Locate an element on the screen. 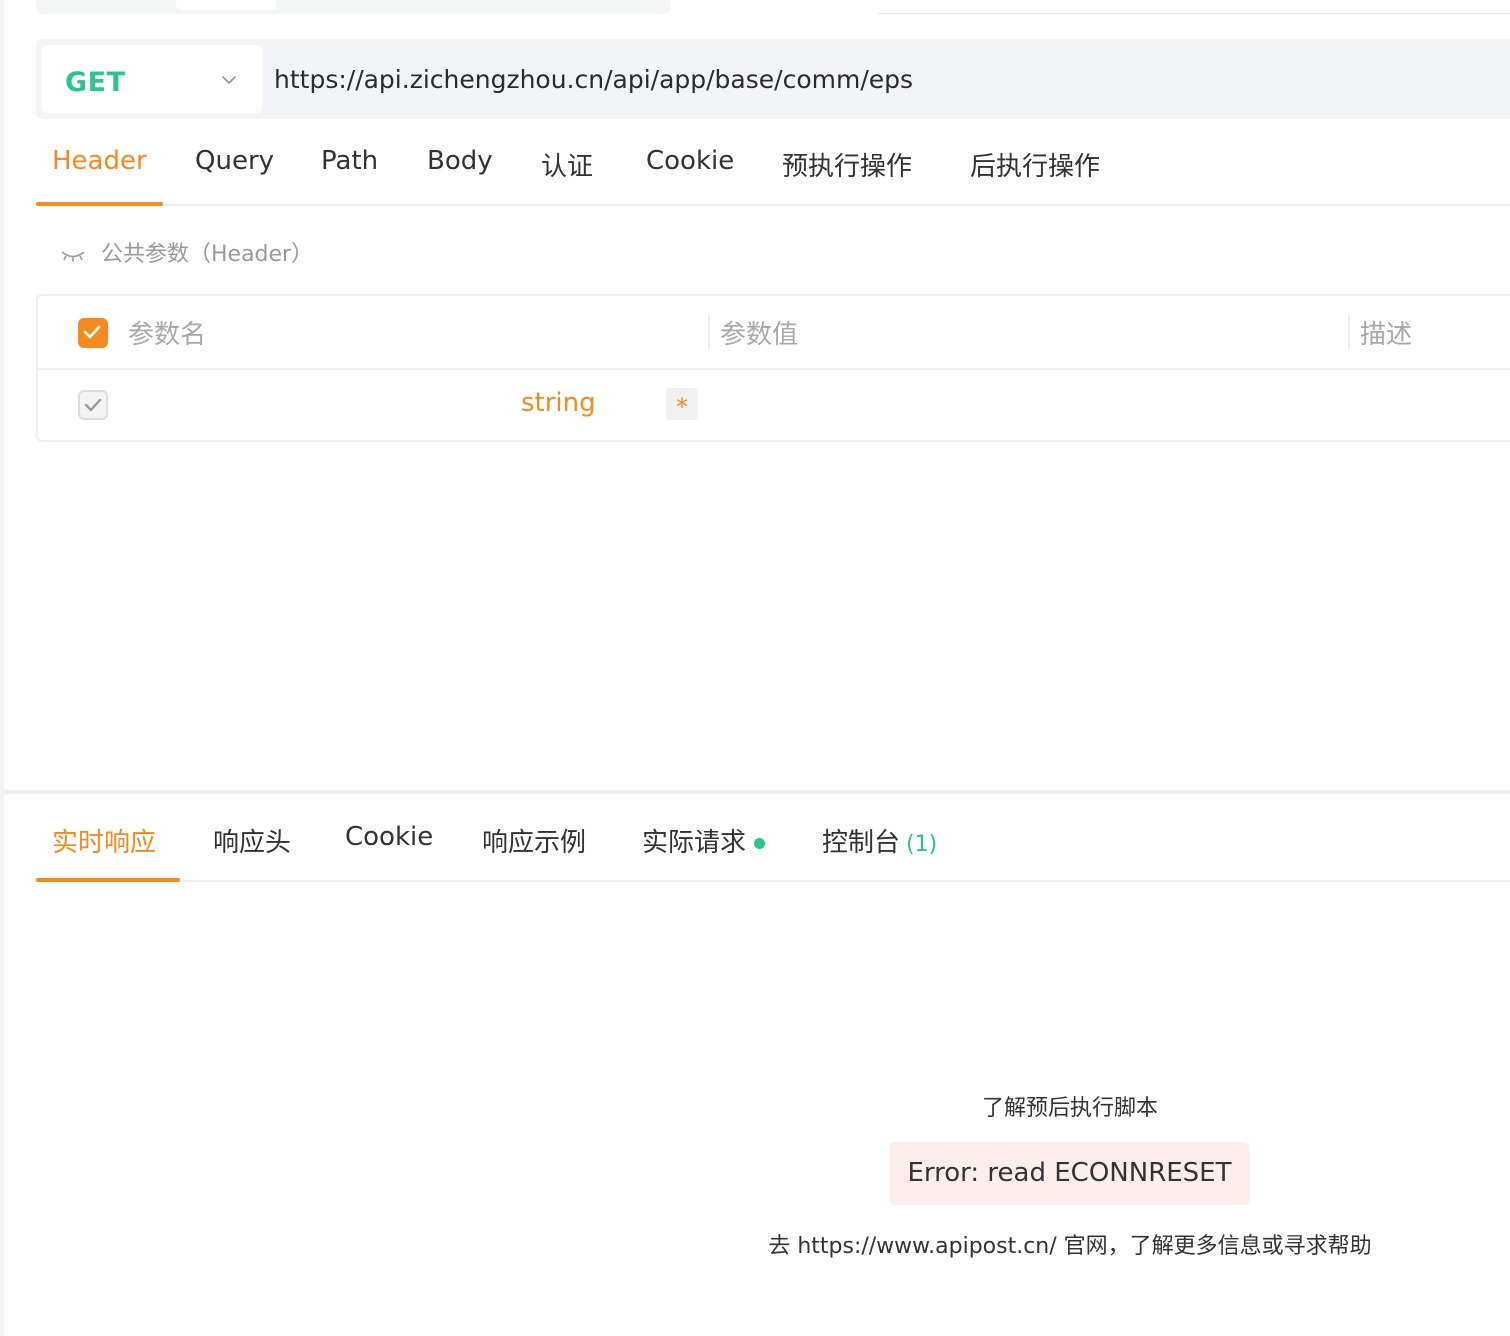  top-divider is located at coordinates (1194, 13).